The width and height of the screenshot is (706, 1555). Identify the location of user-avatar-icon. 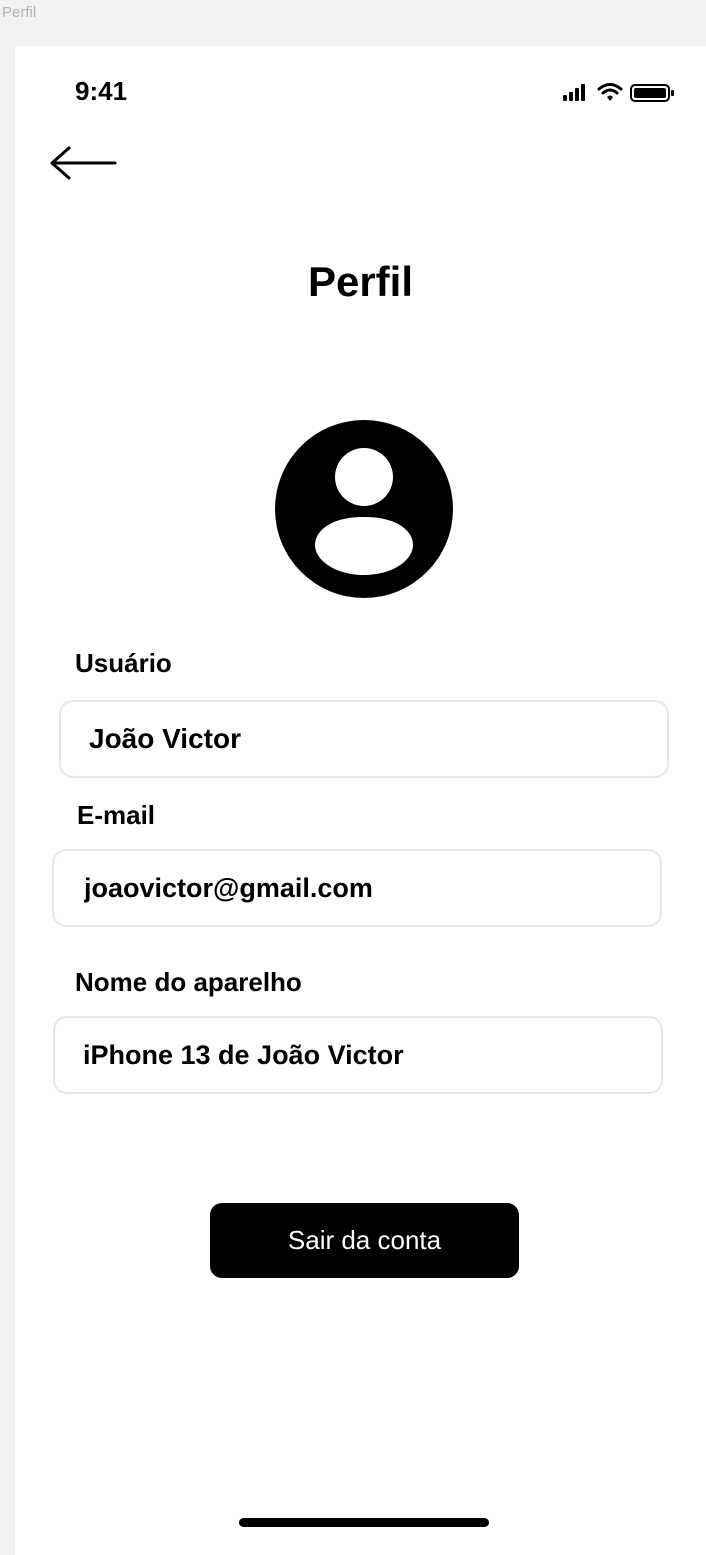
(364, 509).